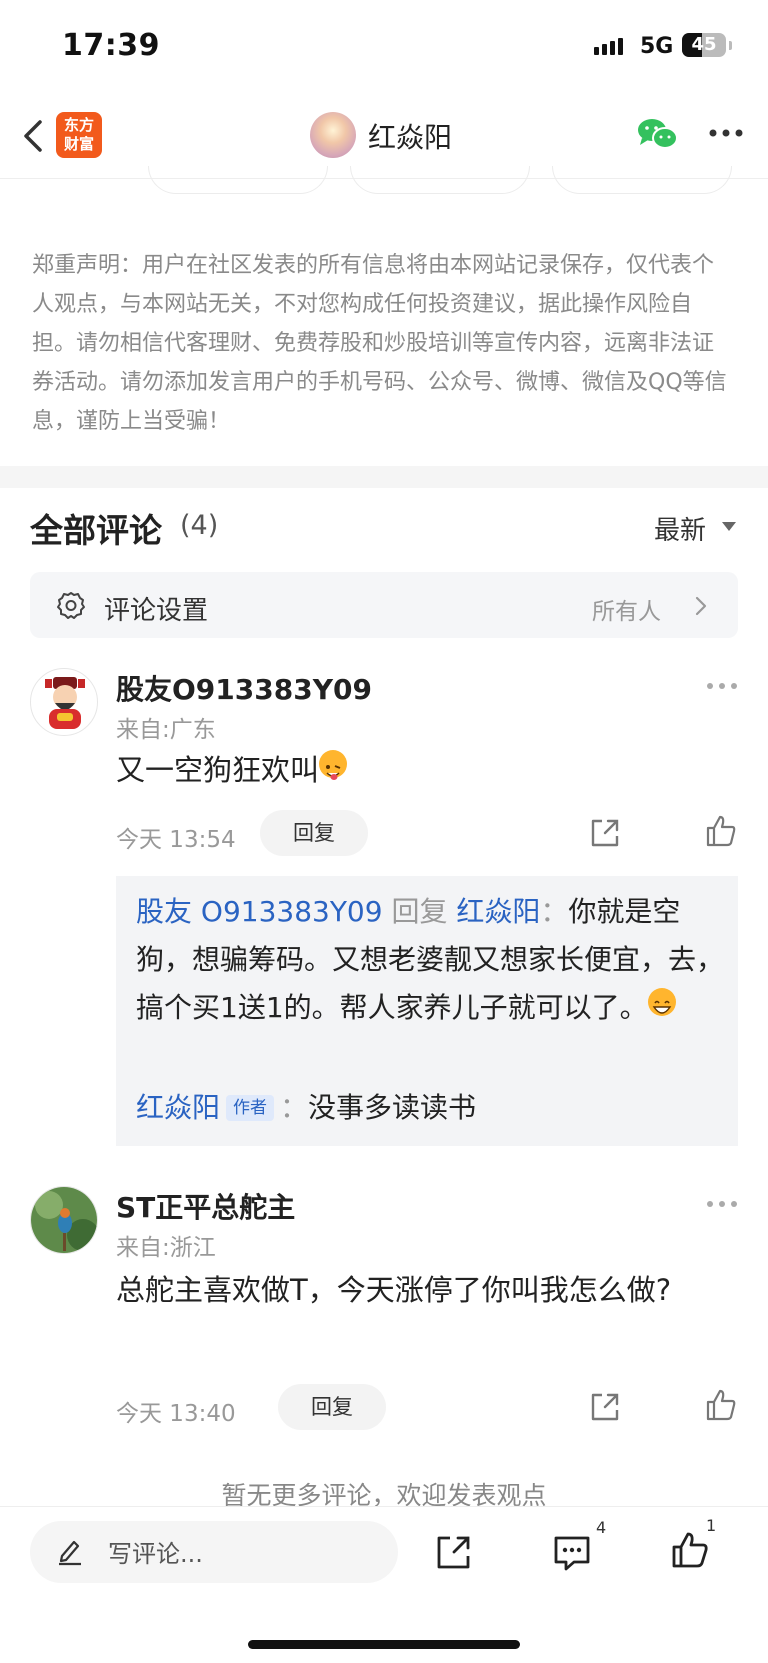 The width and height of the screenshot is (768, 1663). I want to click on comments-title: 全部评论, so click(96, 530).